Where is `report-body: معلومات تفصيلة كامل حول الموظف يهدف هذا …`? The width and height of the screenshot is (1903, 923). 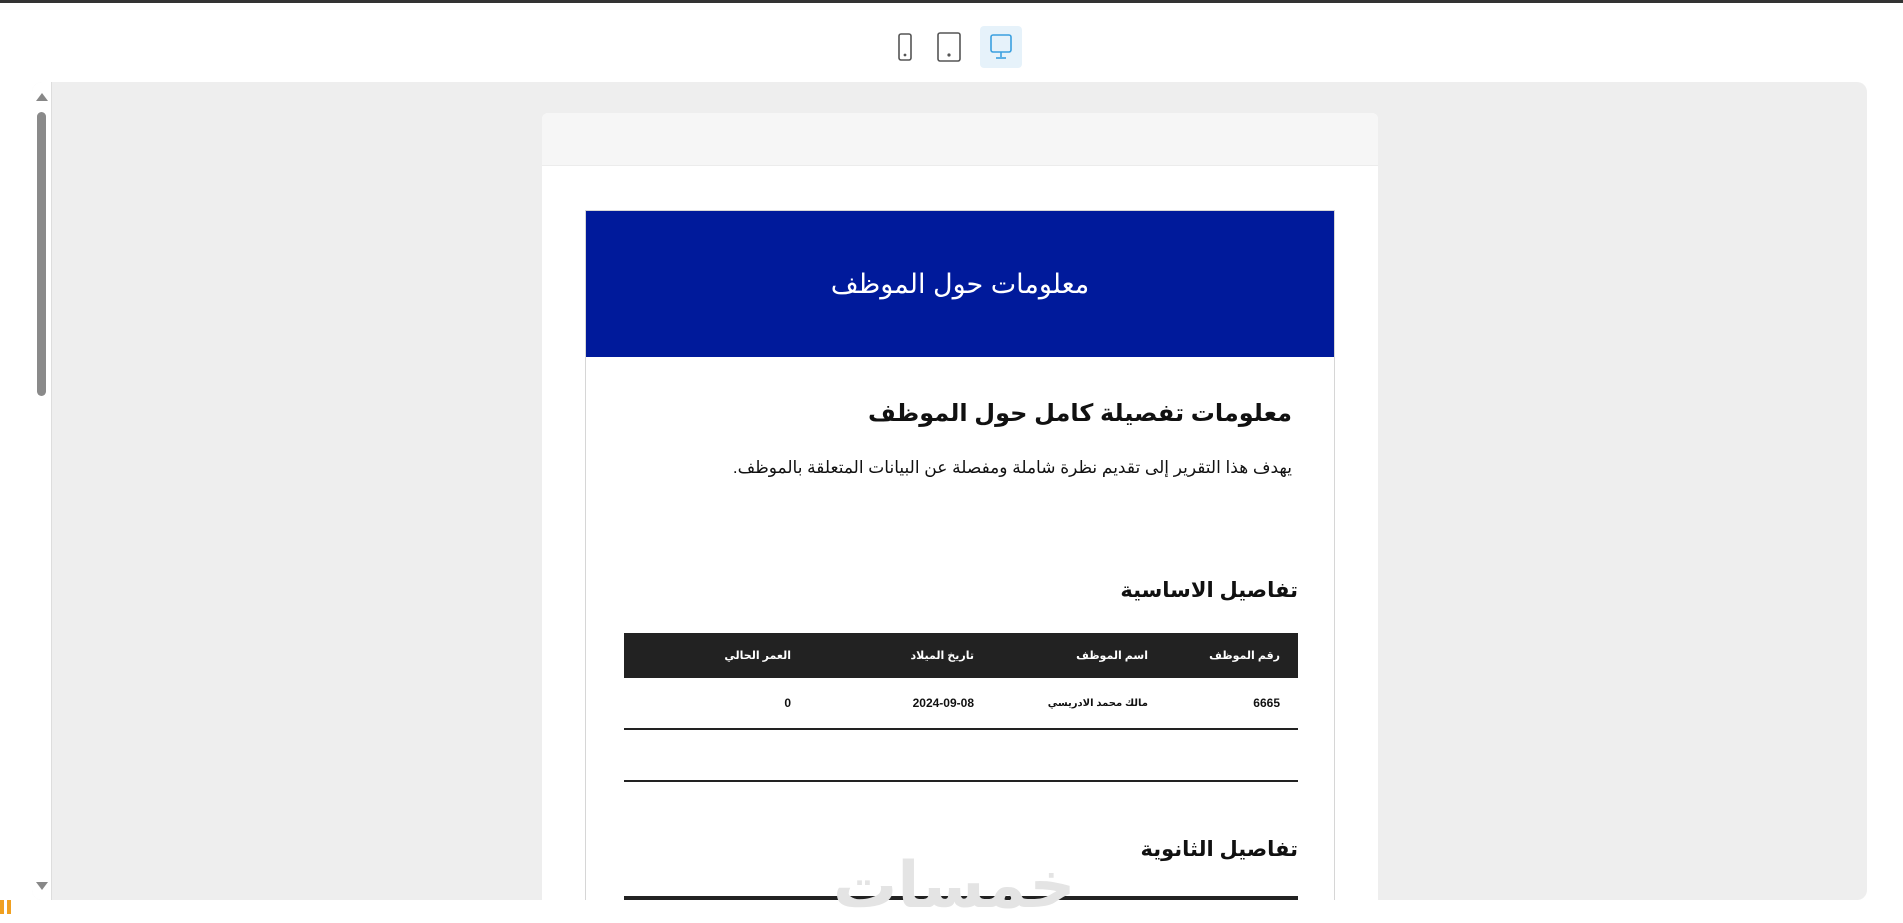
report-body: معلومات تفصيلة كامل حول الموظف يهدف هذا … is located at coordinates (960, 417).